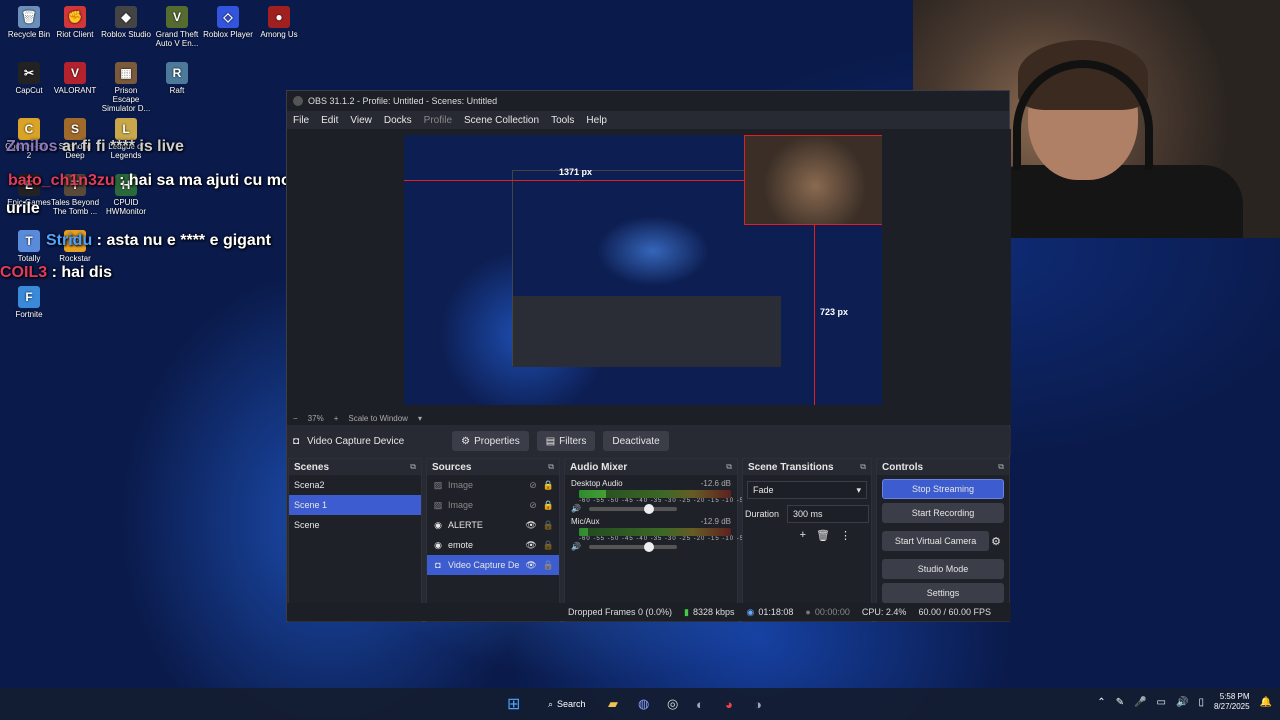 This screenshot has width=1280, height=720. What do you see at coordinates (398, 120) in the screenshot?
I see `menu-docks: Docks` at bounding box center [398, 120].